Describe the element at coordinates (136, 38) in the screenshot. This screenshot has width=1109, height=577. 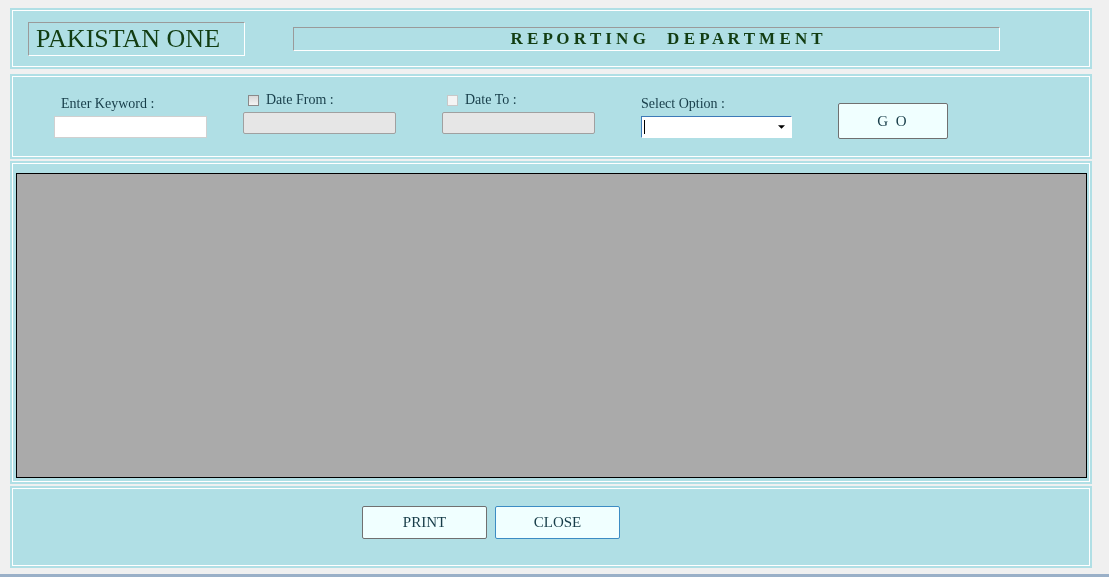
I see `app-logo: PAKISTAN ONE` at that location.